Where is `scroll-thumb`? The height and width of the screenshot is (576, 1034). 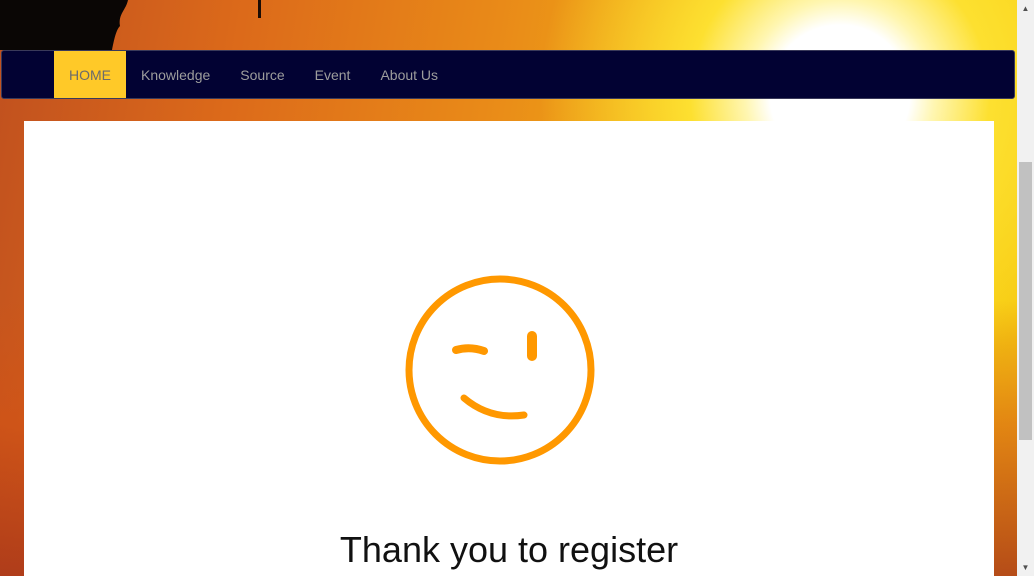 scroll-thumb is located at coordinates (1025, 301).